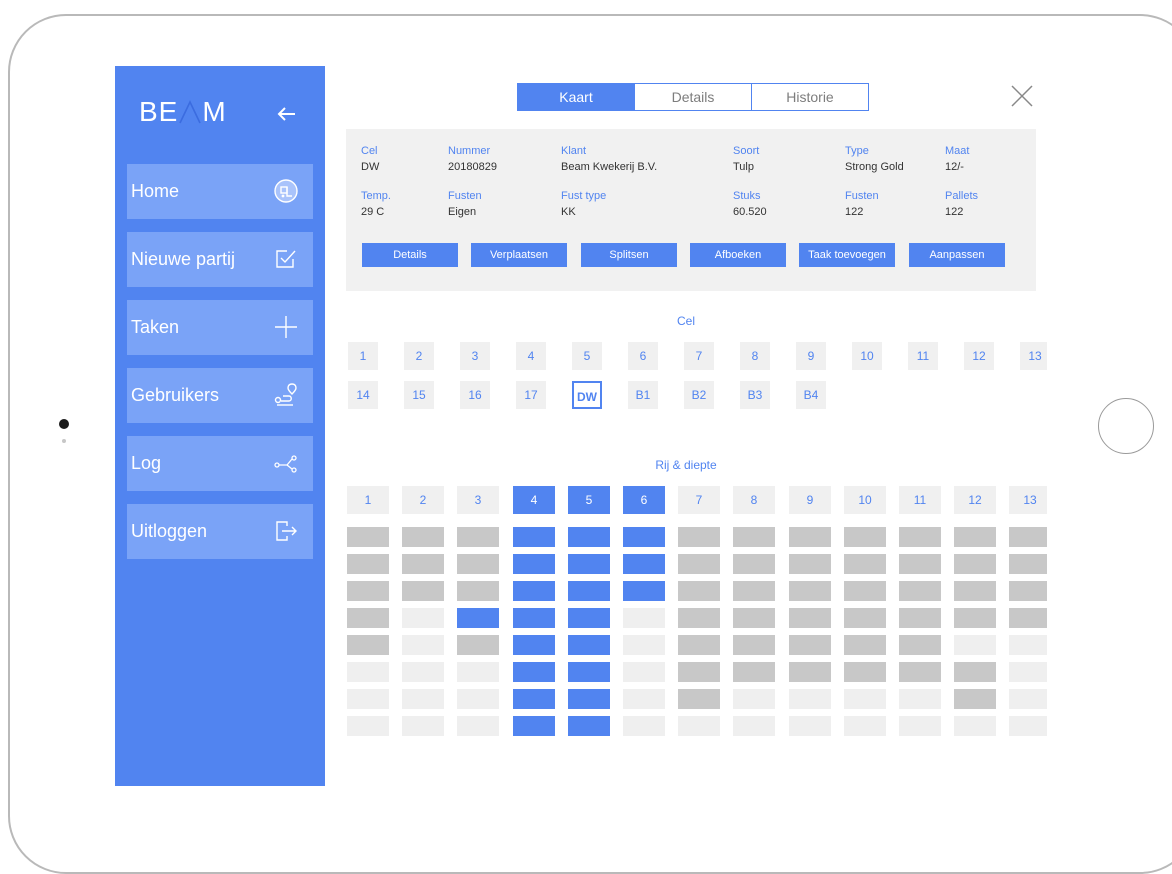 This screenshot has height=874, width=1172. What do you see at coordinates (419, 395) in the screenshot?
I see `cel-option-15: 15` at bounding box center [419, 395].